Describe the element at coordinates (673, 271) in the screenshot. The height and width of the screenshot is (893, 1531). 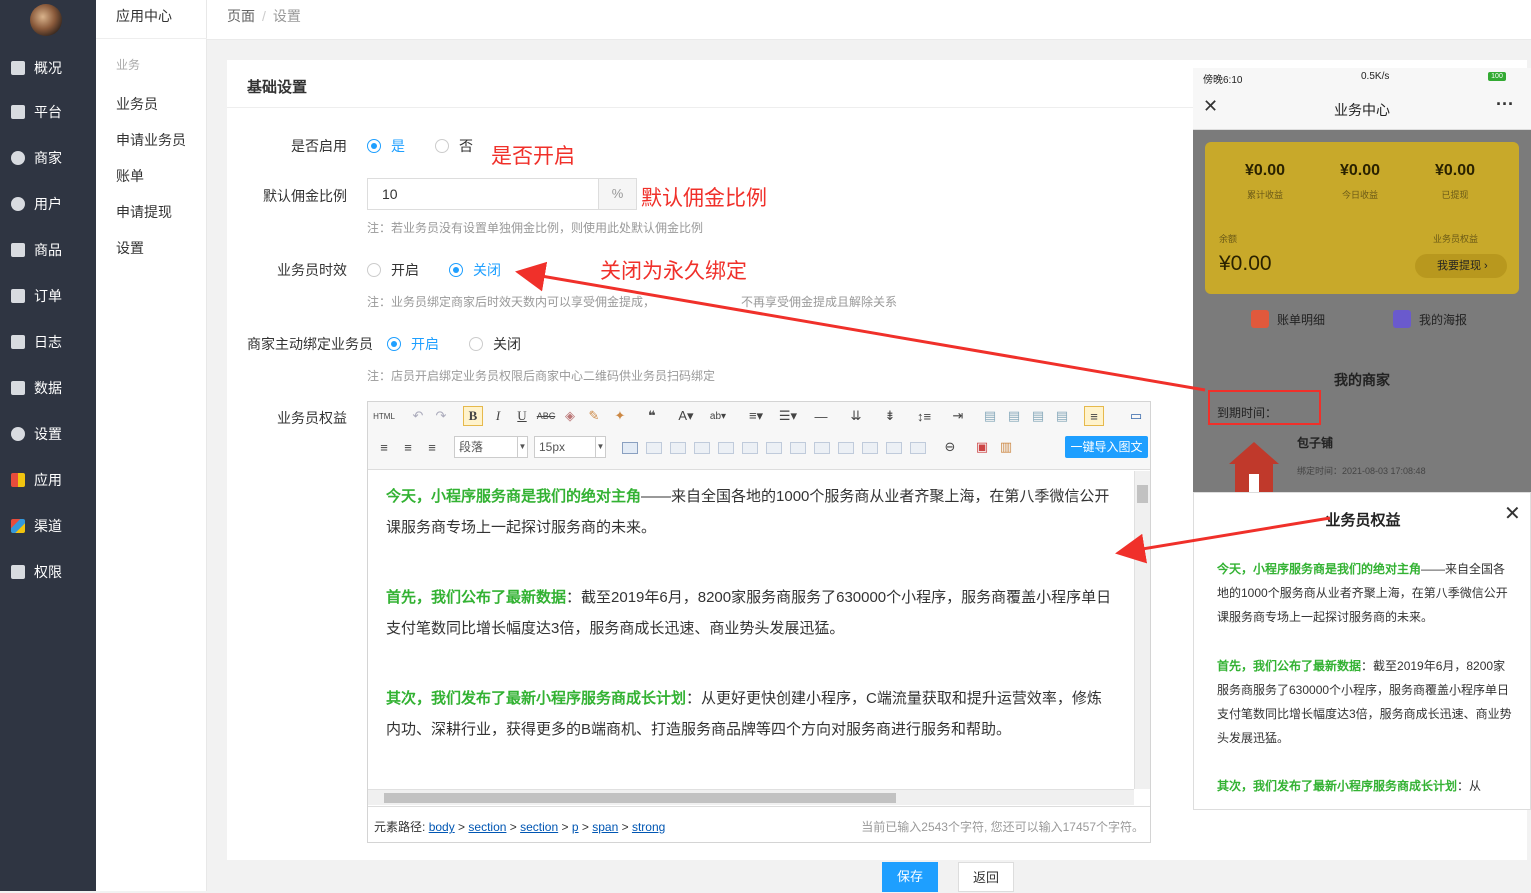
I see `annotation-validity: 关闭为永久绑定` at that location.